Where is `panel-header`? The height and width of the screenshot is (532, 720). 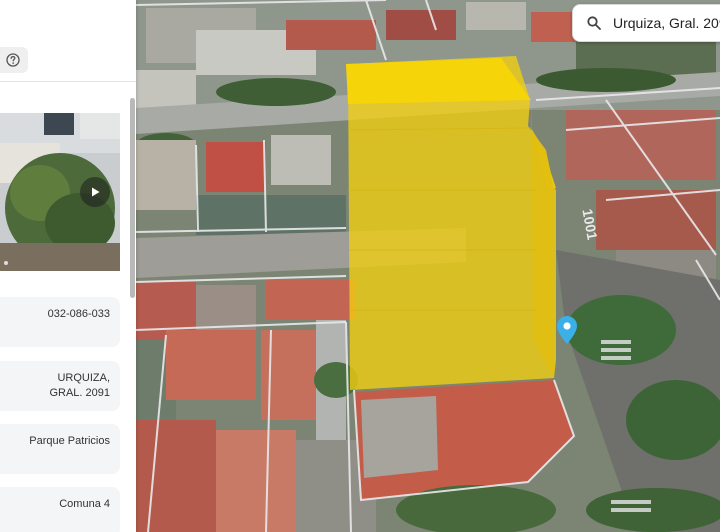 panel-header is located at coordinates (68, 41).